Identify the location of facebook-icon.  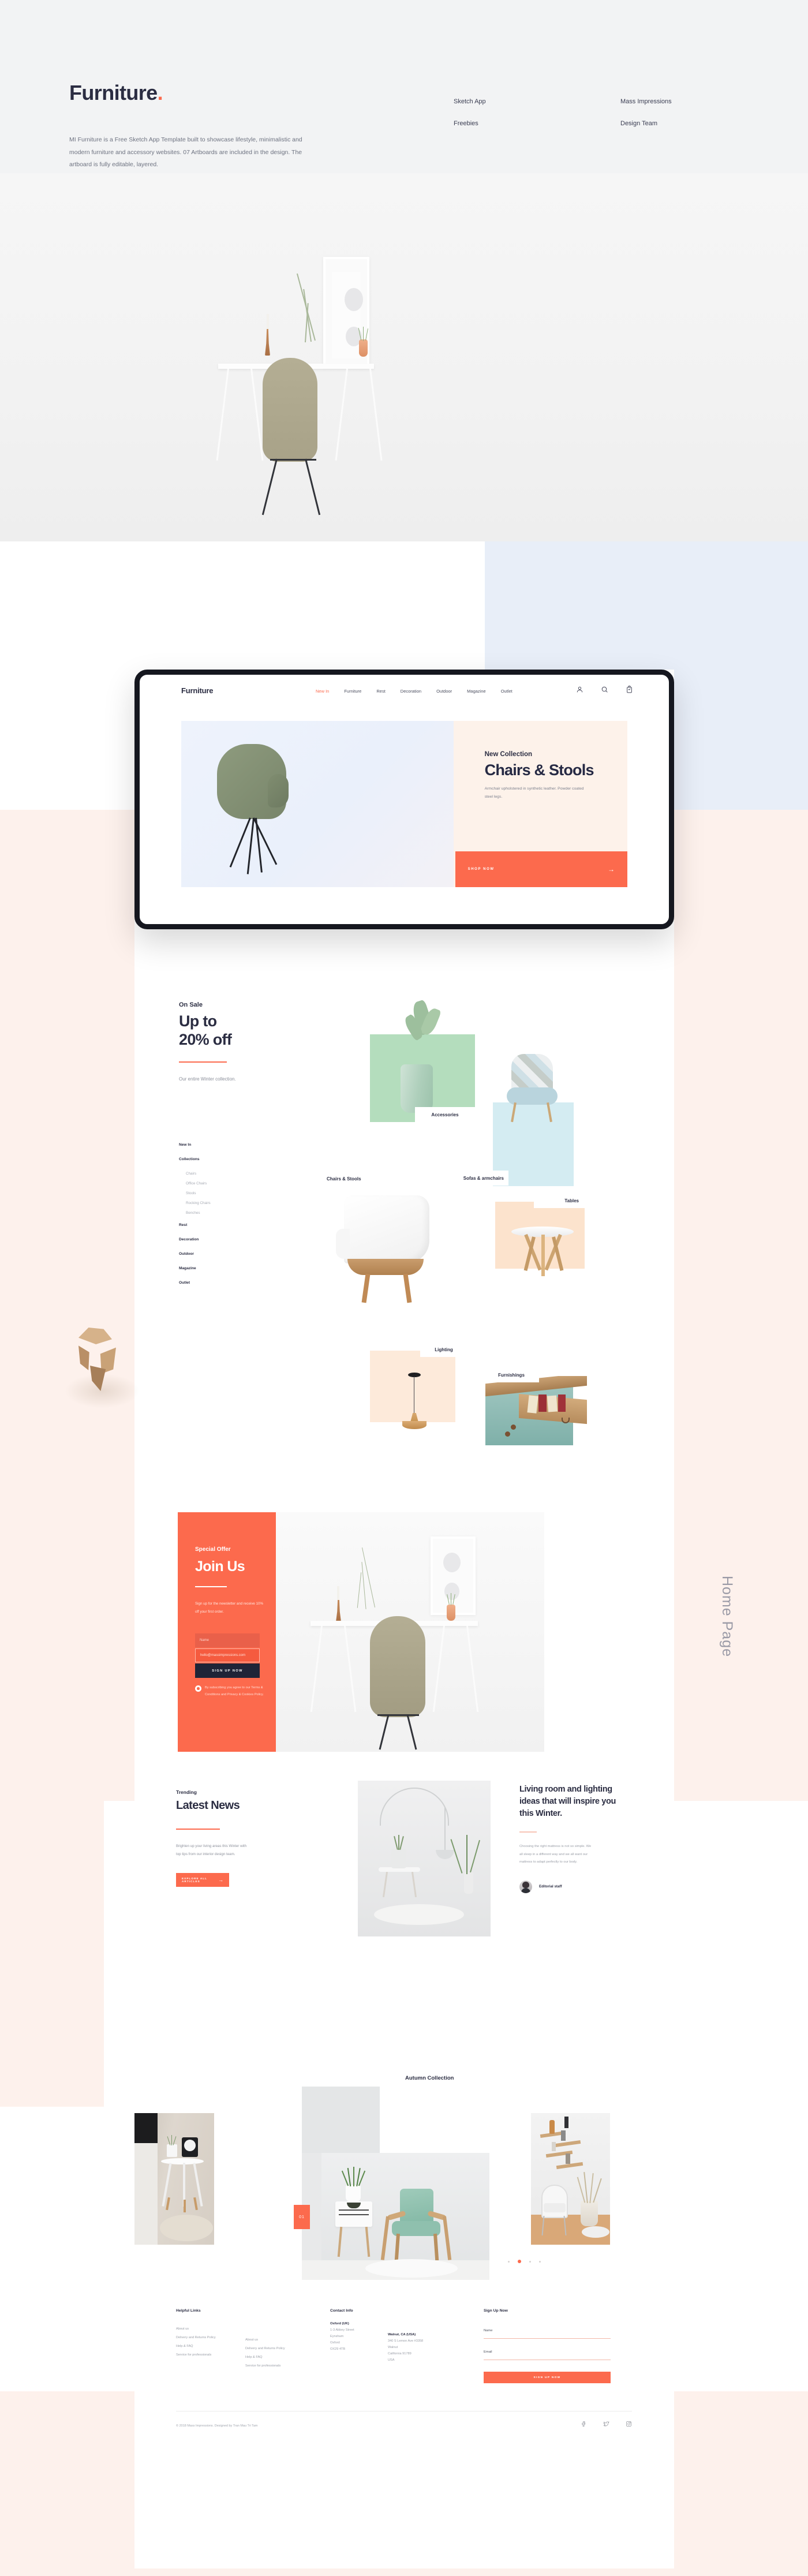
(584, 2425).